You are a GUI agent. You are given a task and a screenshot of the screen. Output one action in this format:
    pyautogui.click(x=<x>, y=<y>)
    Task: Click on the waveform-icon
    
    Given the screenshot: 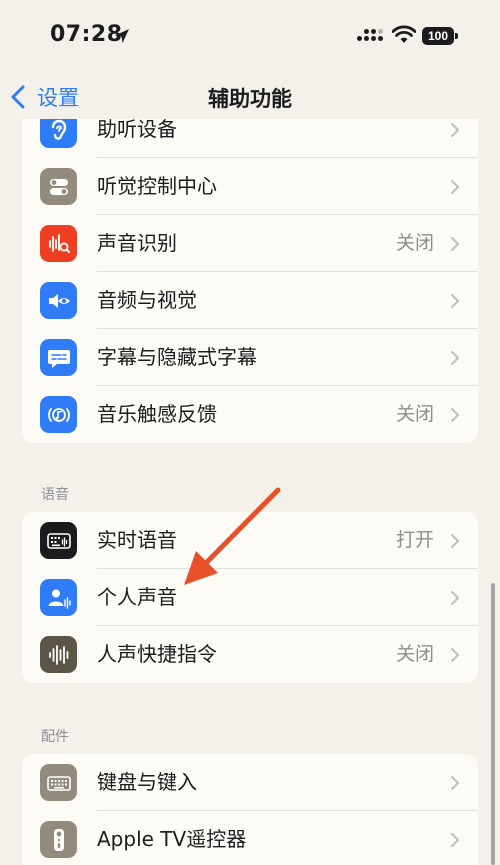 What is the action you would take?
    pyautogui.click(x=58, y=654)
    